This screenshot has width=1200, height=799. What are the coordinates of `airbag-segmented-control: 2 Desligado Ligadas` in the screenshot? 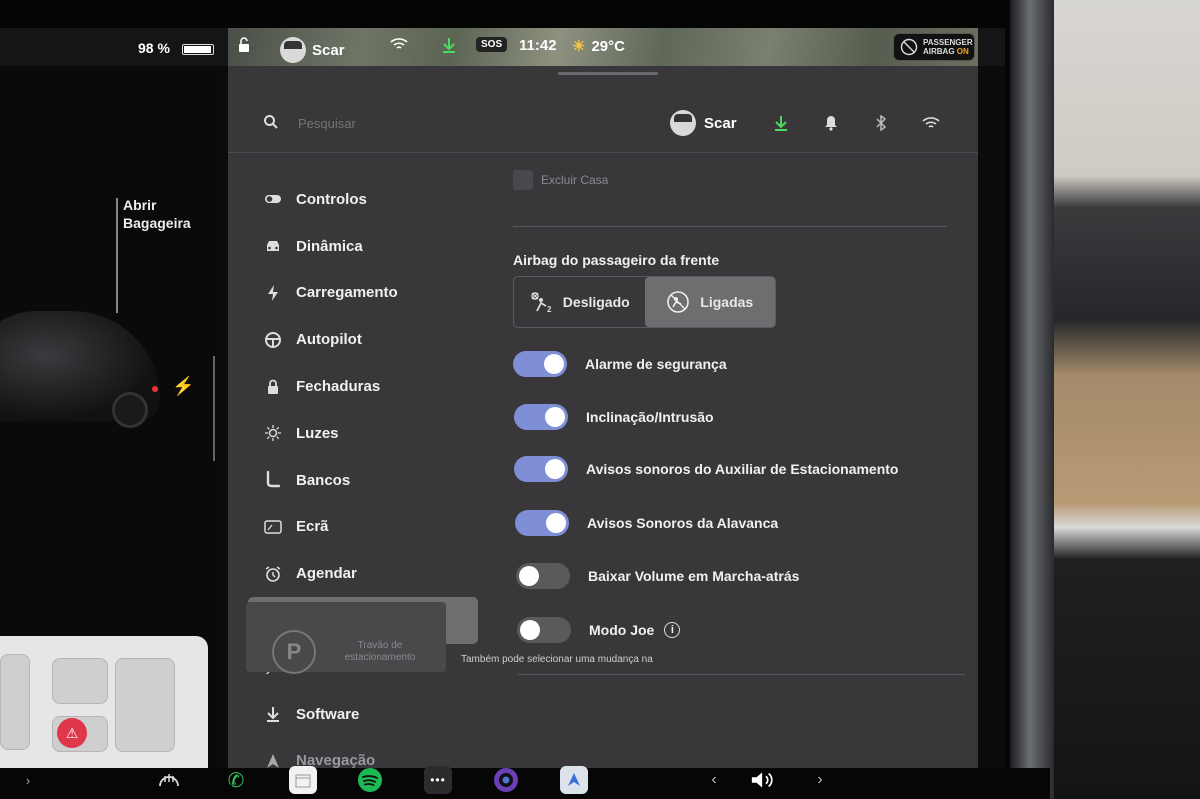 It's located at (644, 302).